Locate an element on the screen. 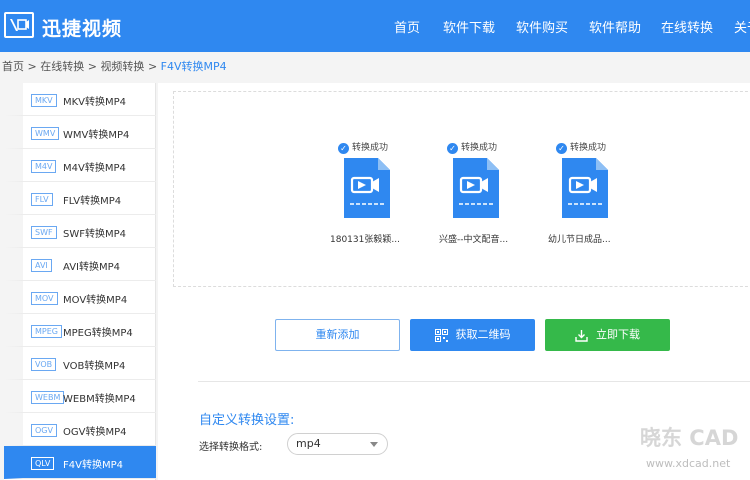 This screenshot has height=480, width=750. download-icon is located at coordinates (581, 335).